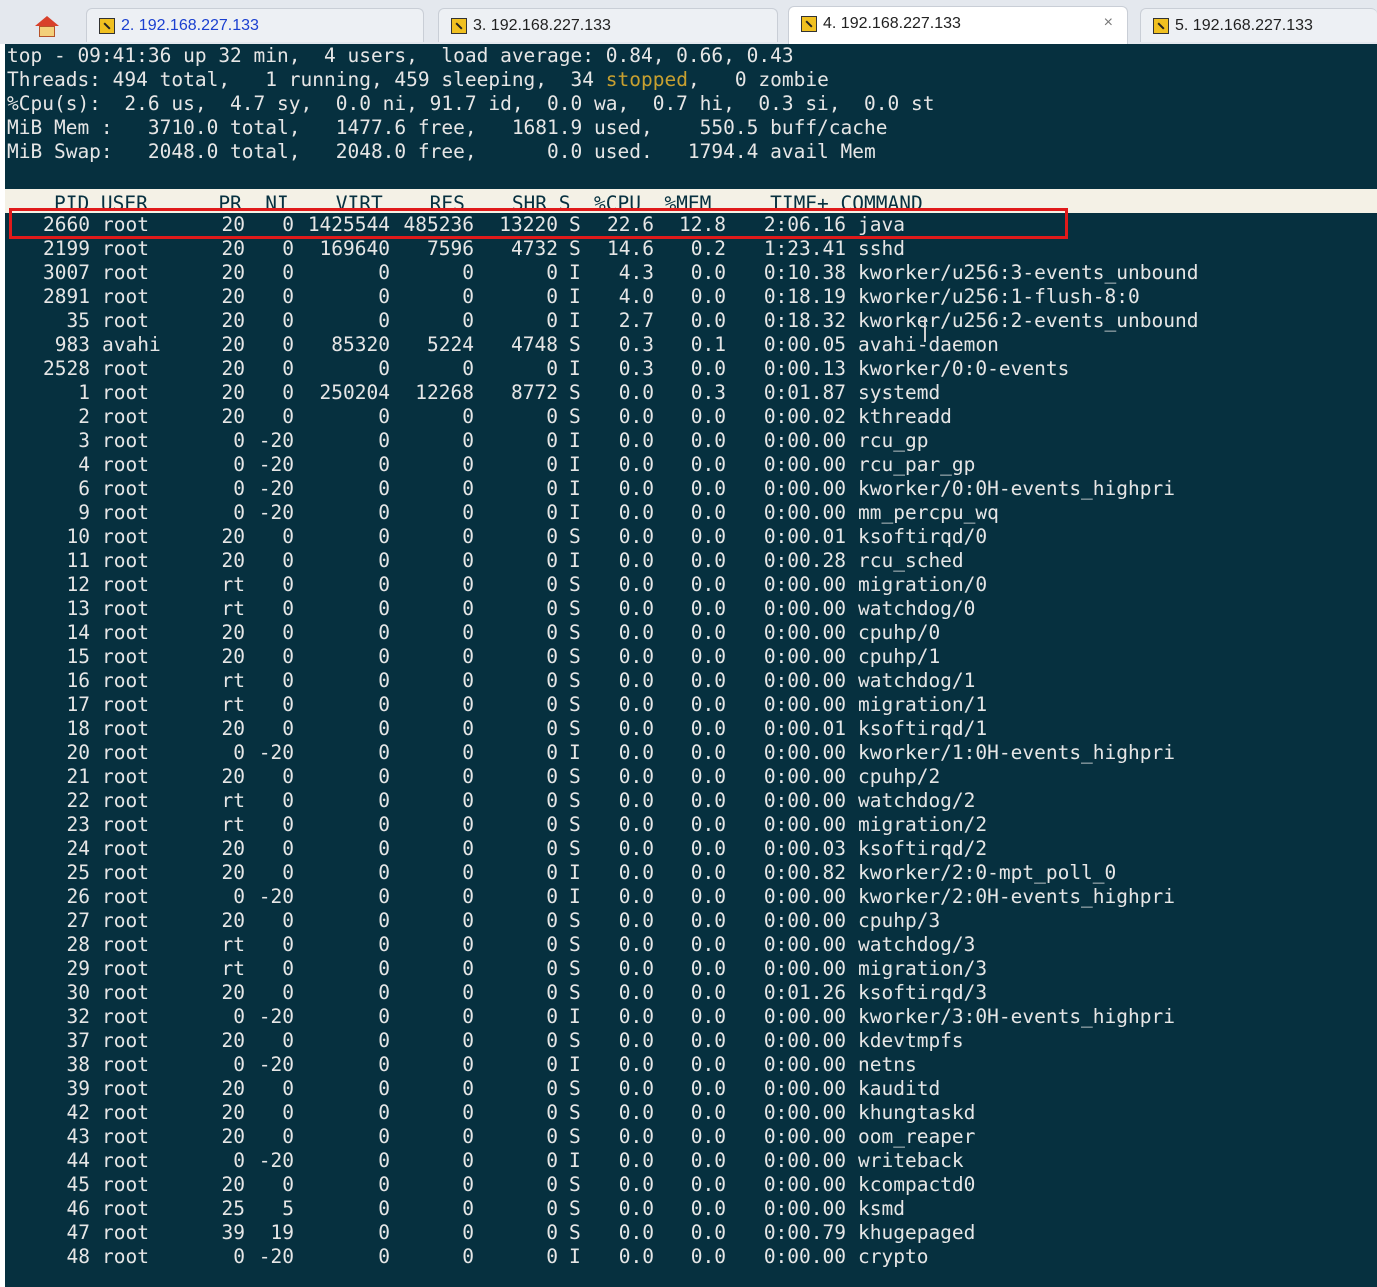 This screenshot has width=1377, height=1287. Describe the element at coordinates (1016, 896) in the screenshot. I see `cell-command: kworker/2:0H-events_highpri` at that location.